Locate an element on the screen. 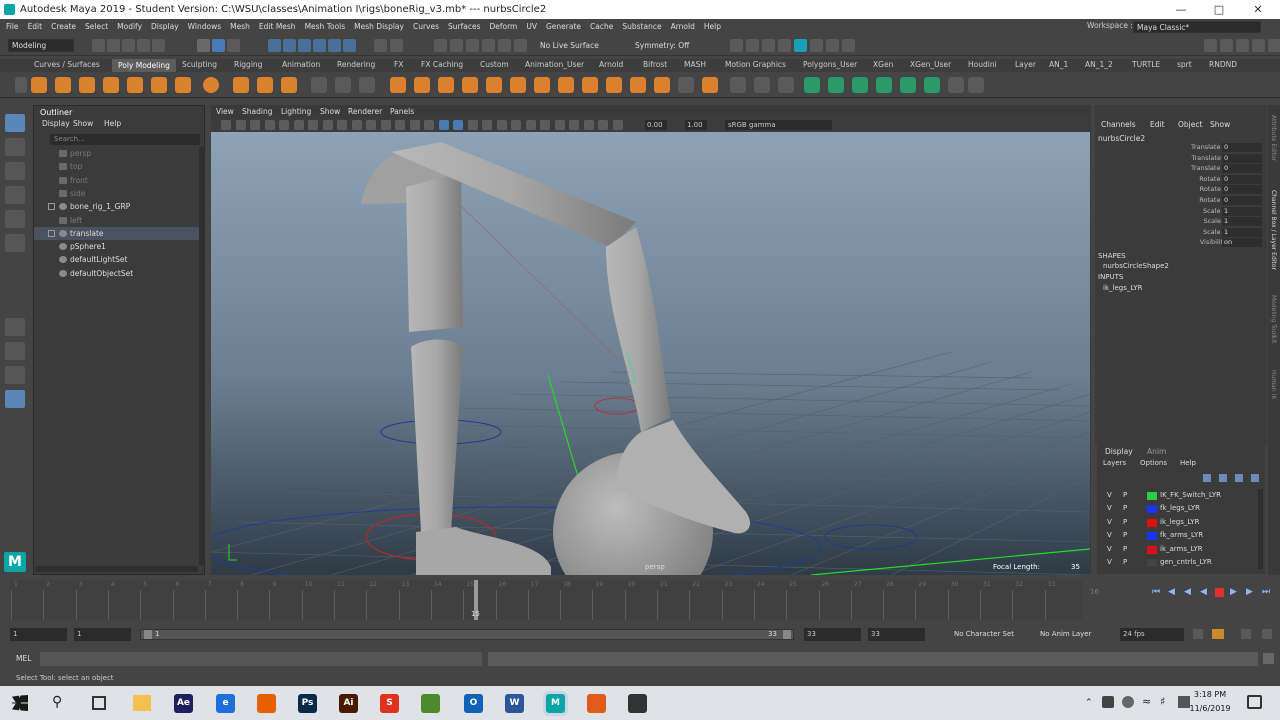 This screenshot has width=1280, height=720. dropbox-icon is located at coordinates (1108, 702).